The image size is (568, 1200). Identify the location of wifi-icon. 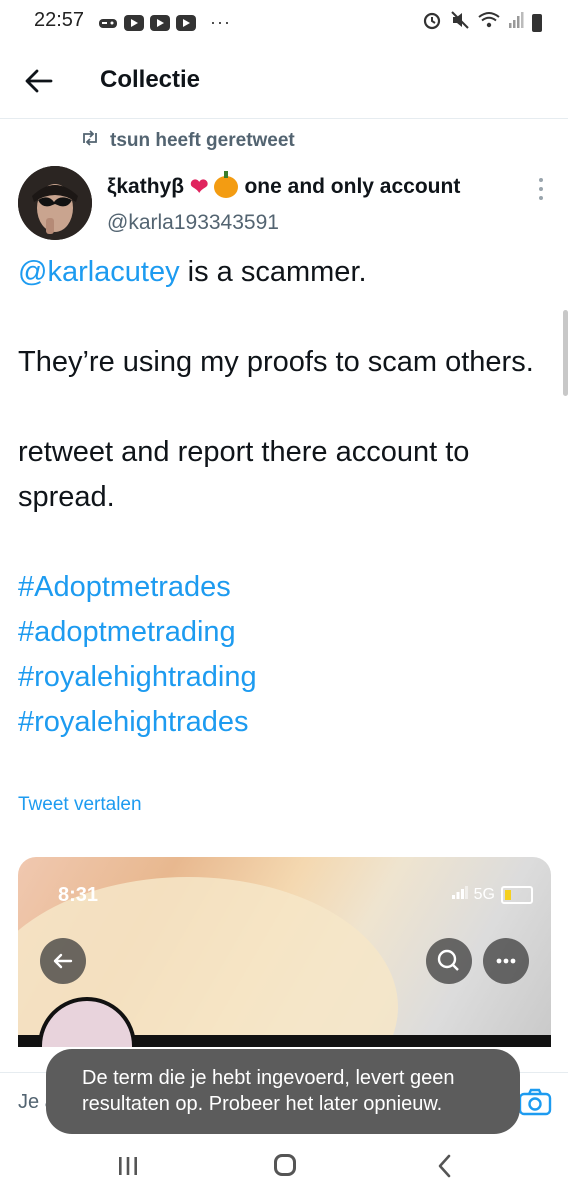
(489, 22).